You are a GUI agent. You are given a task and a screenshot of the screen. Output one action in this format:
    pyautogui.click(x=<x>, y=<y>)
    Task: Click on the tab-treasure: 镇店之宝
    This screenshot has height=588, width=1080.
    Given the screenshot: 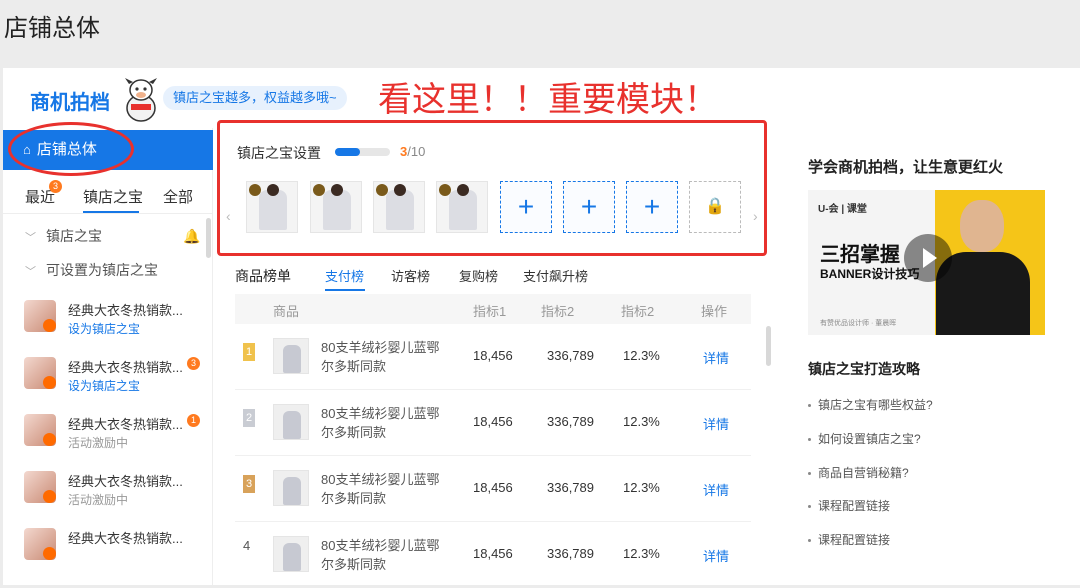 What is the action you would take?
    pyautogui.click(x=113, y=196)
    